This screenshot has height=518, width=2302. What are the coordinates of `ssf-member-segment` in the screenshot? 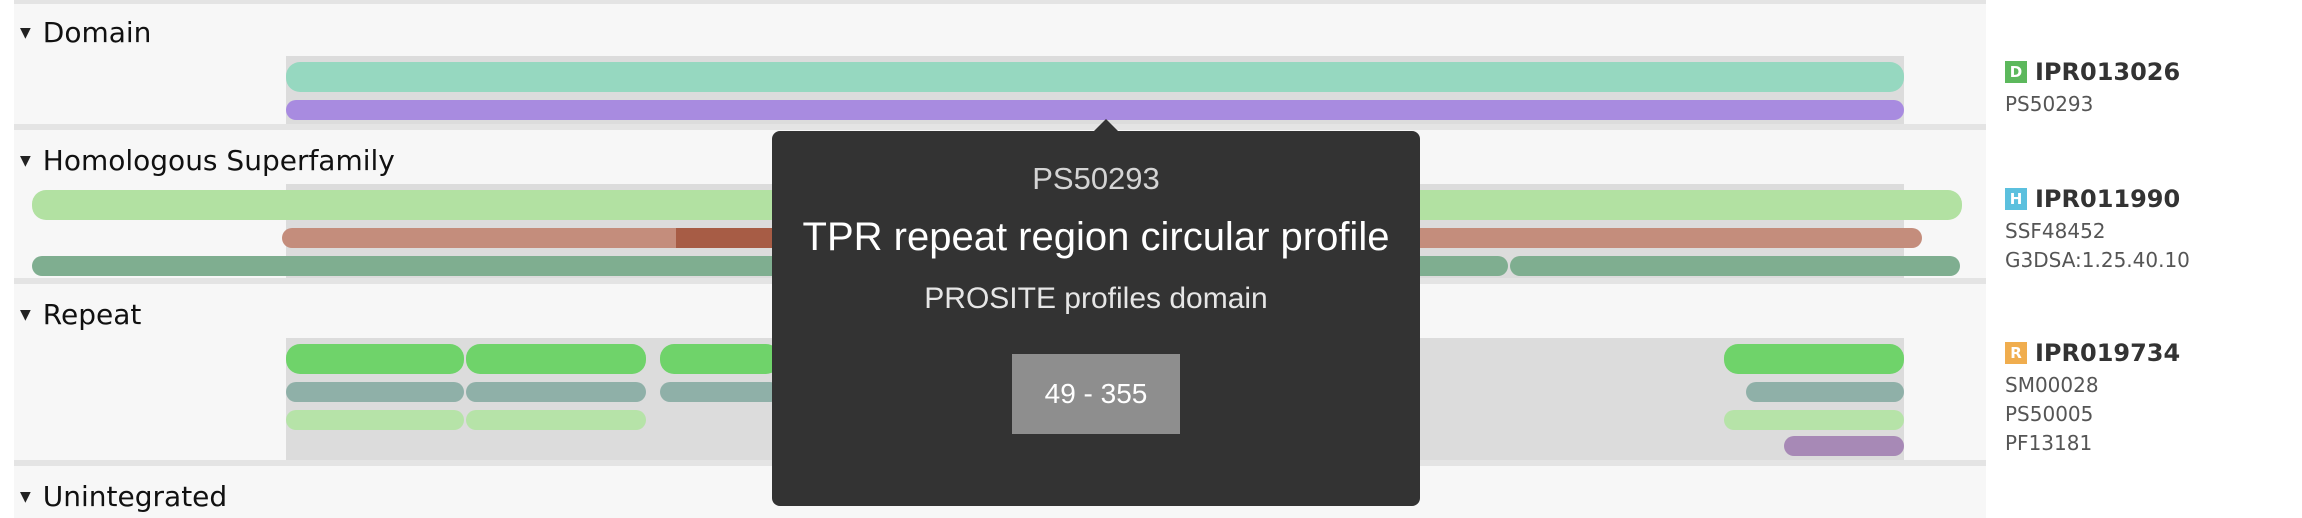 It's located at (724, 238).